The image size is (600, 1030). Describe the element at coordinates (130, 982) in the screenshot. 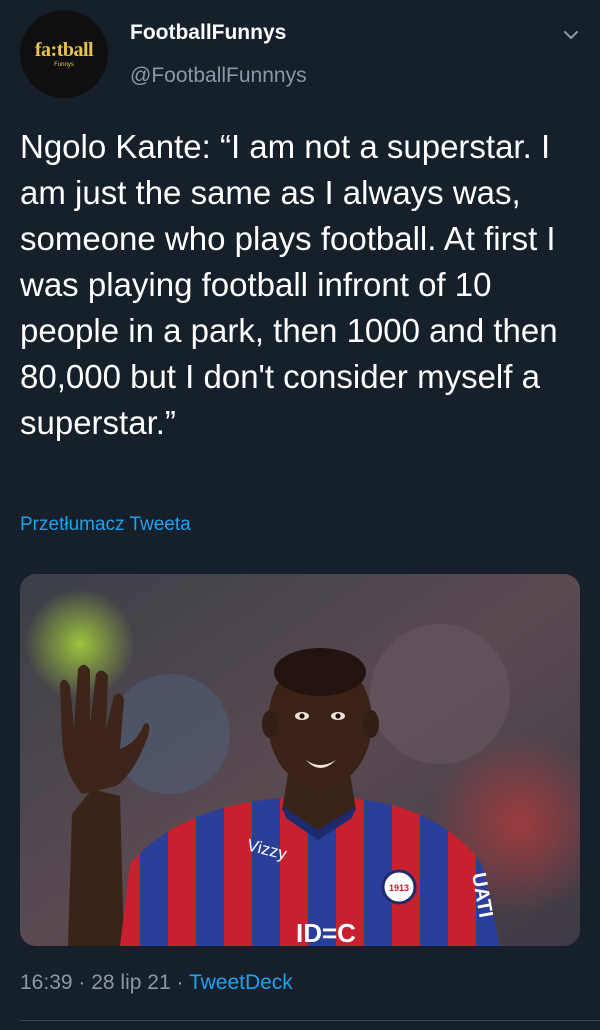

I see `tweet-date: 28 lip 21` at that location.